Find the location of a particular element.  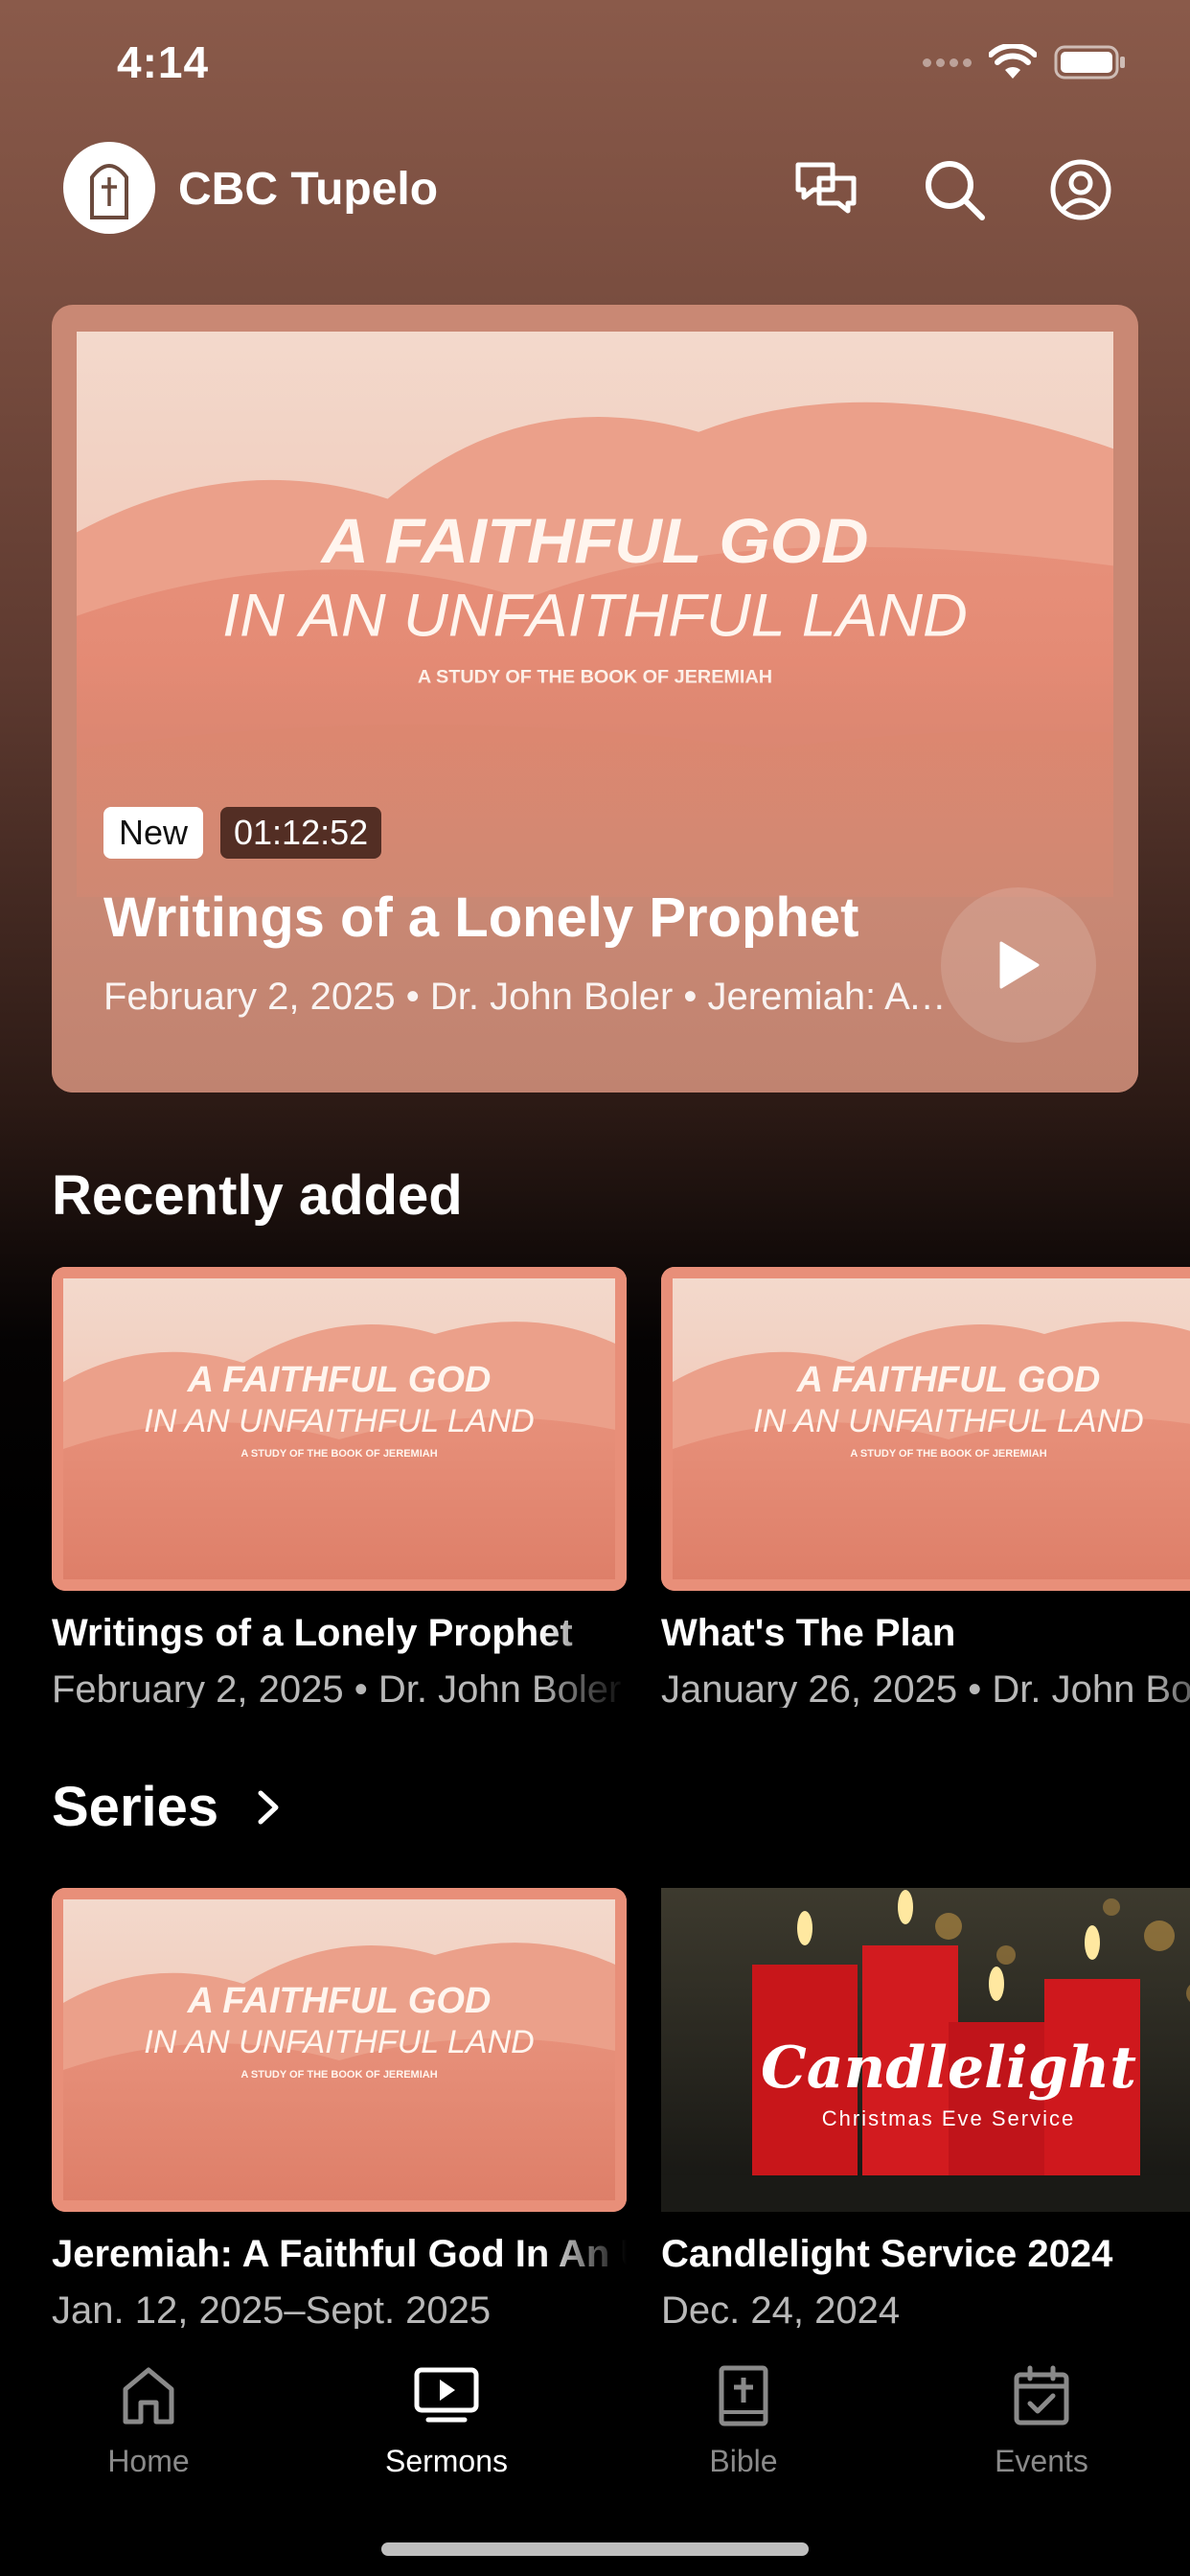

sermons-icon is located at coordinates (447, 2395).